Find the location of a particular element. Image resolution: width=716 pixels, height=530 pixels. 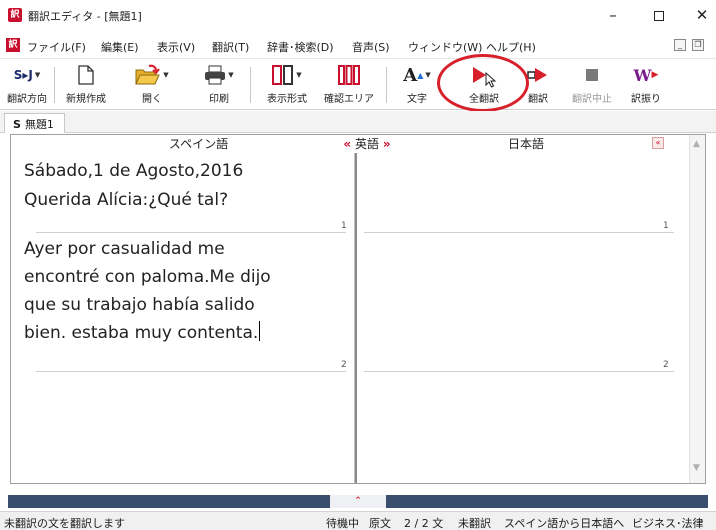

target-language-header: 日本語 is located at coordinates (525, 144).